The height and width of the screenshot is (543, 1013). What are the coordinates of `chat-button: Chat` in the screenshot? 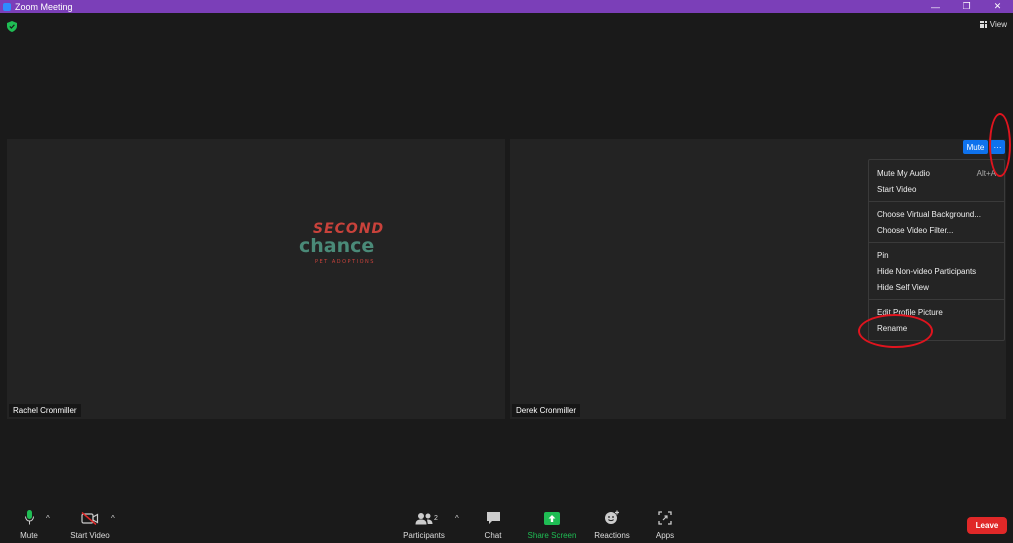 It's located at (493, 522).